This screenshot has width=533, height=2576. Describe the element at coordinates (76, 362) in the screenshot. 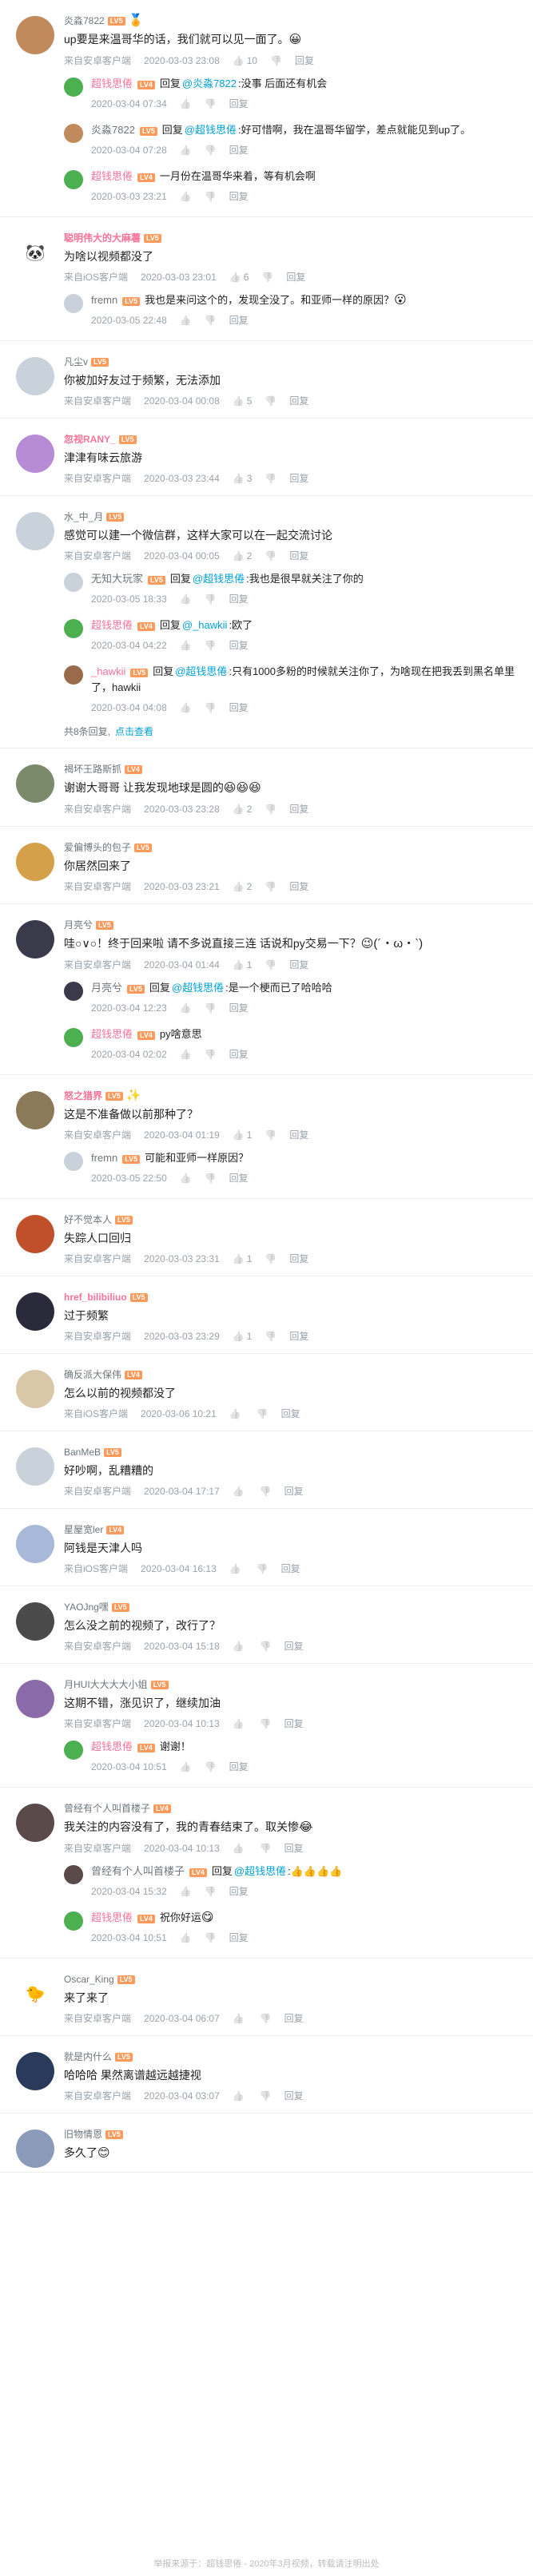

I see `username: 凡尘v` at that location.